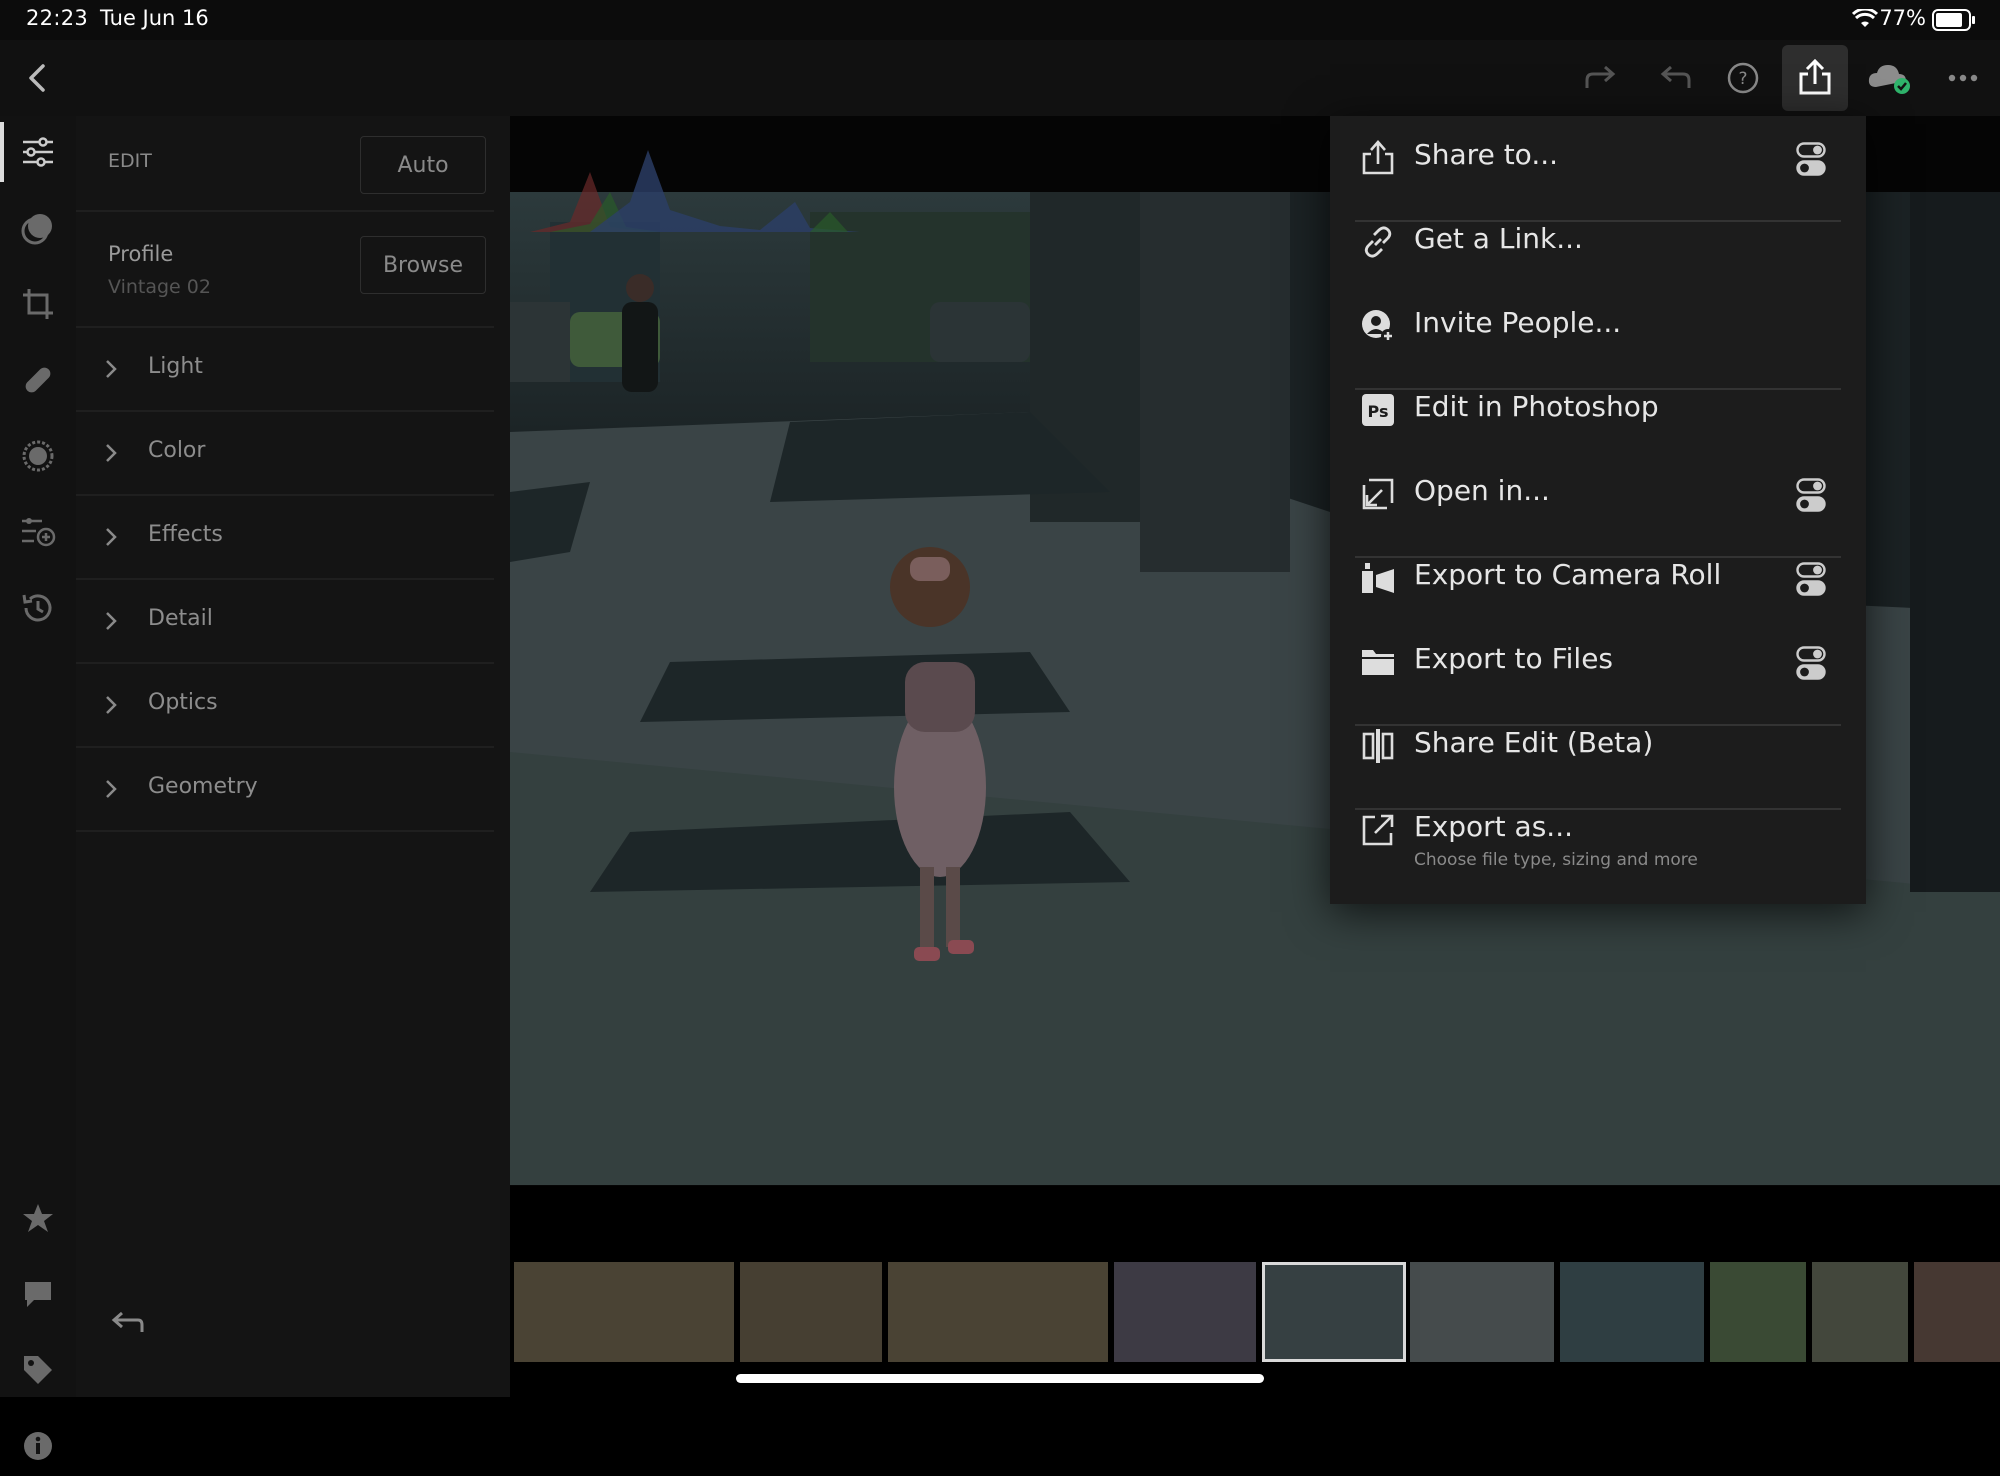  Describe the element at coordinates (423, 165) in the screenshot. I see `auto-button: Auto` at that location.